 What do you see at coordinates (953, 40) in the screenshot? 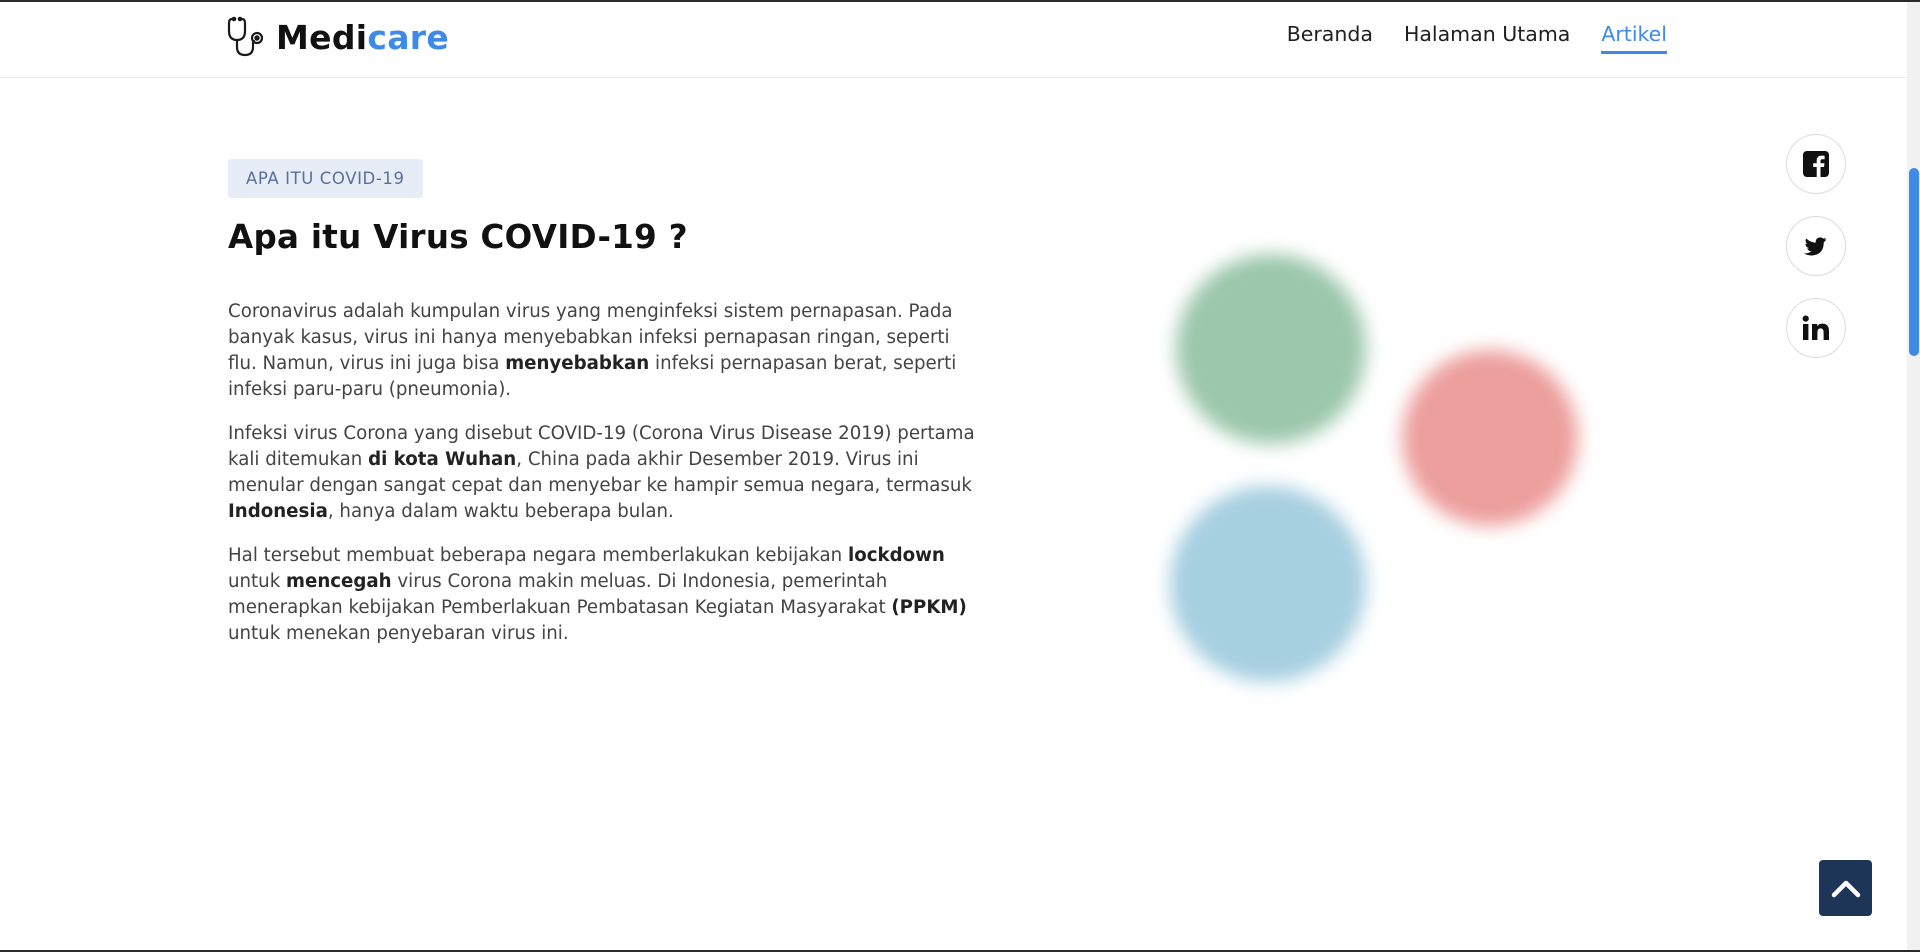
I see `site-header: Medicare Beranda Halaman Utama Artikel` at bounding box center [953, 40].